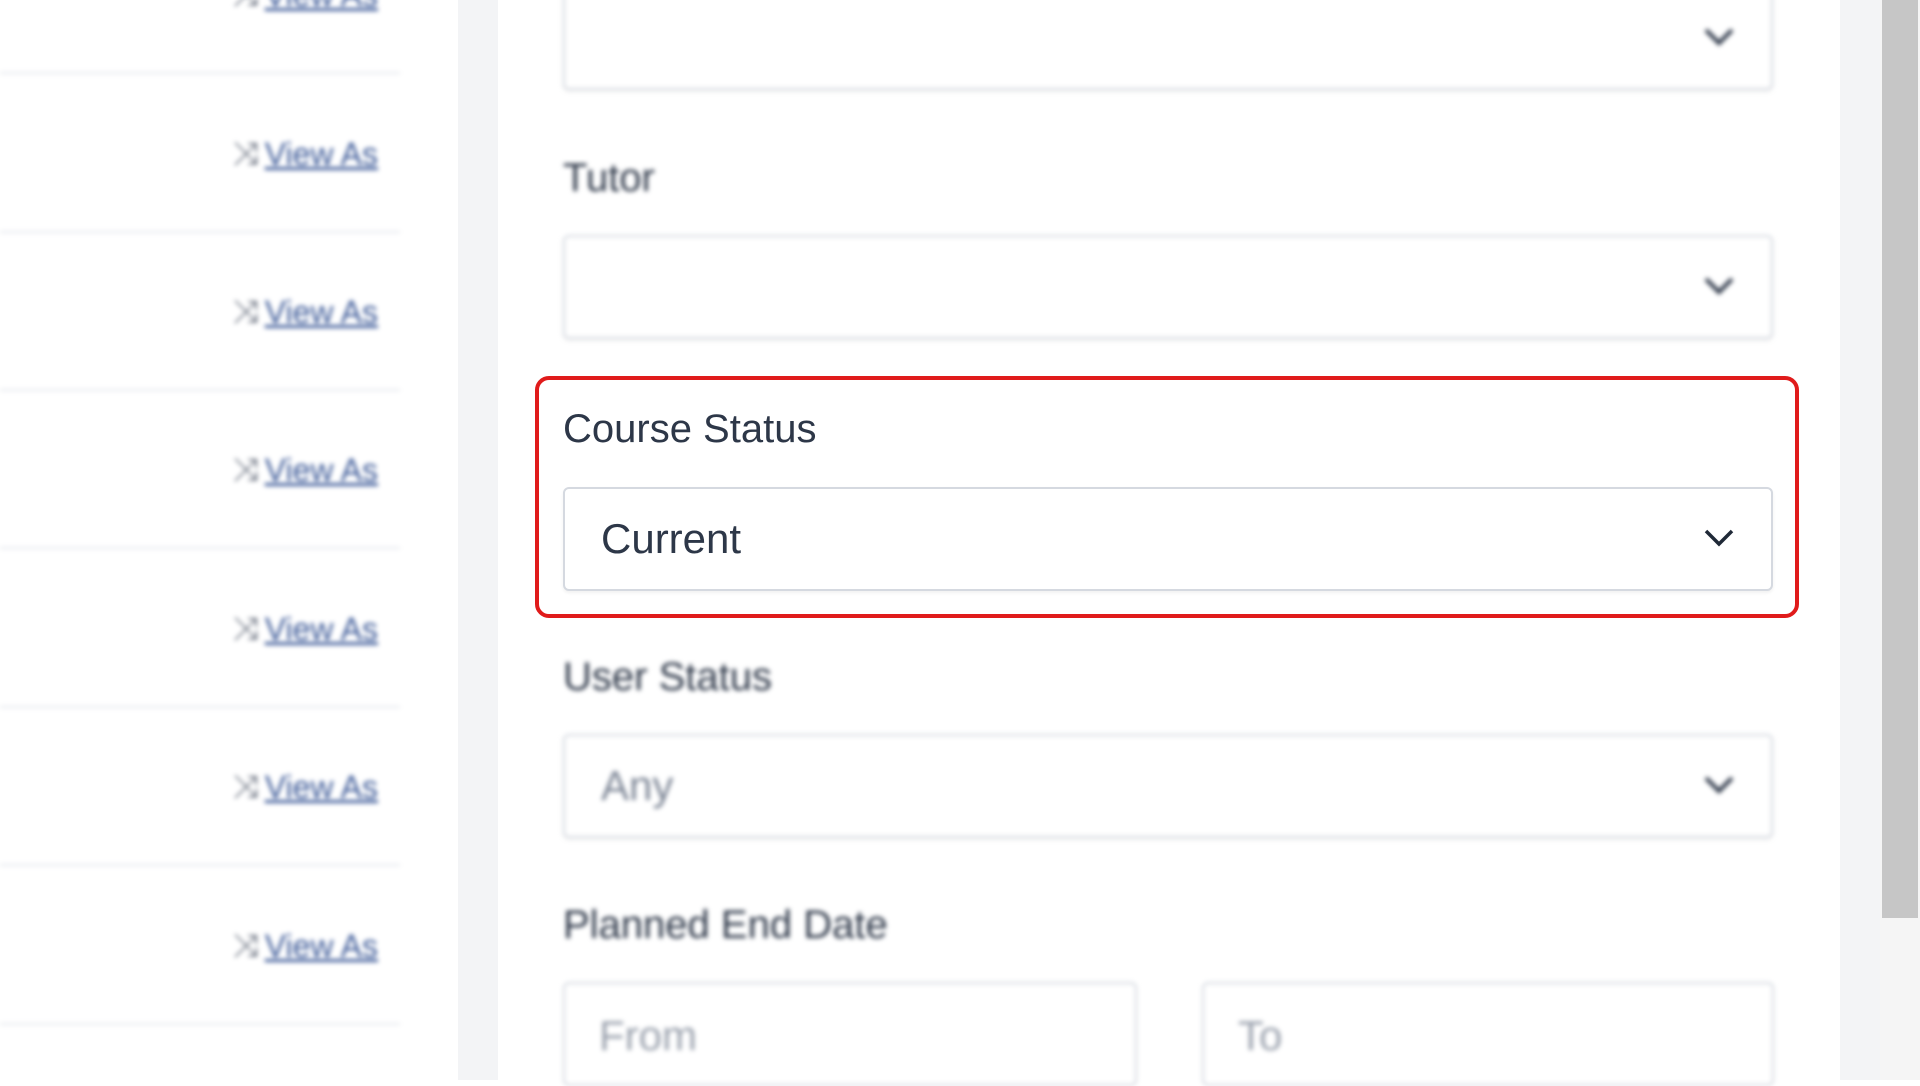 This screenshot has width=1920, height=1086. Describe the element at coordinates (1168, 786) in the screenshot. I see `user-status-select: Any` at that location.